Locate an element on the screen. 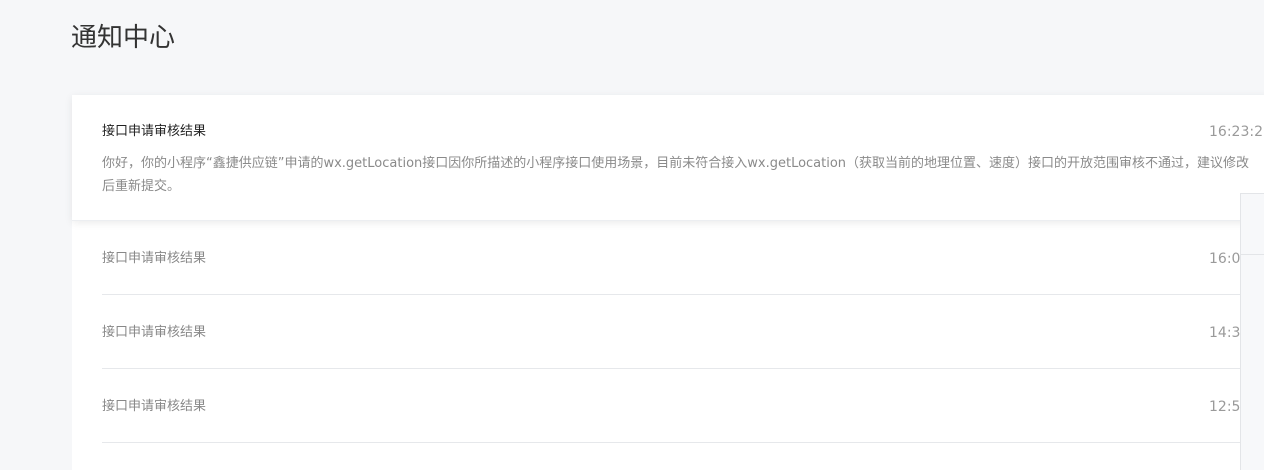 This screenshot has width=1264, height=470. notice-item: 接口申请审核结果 12:58 is located at coordinates (668, 406).